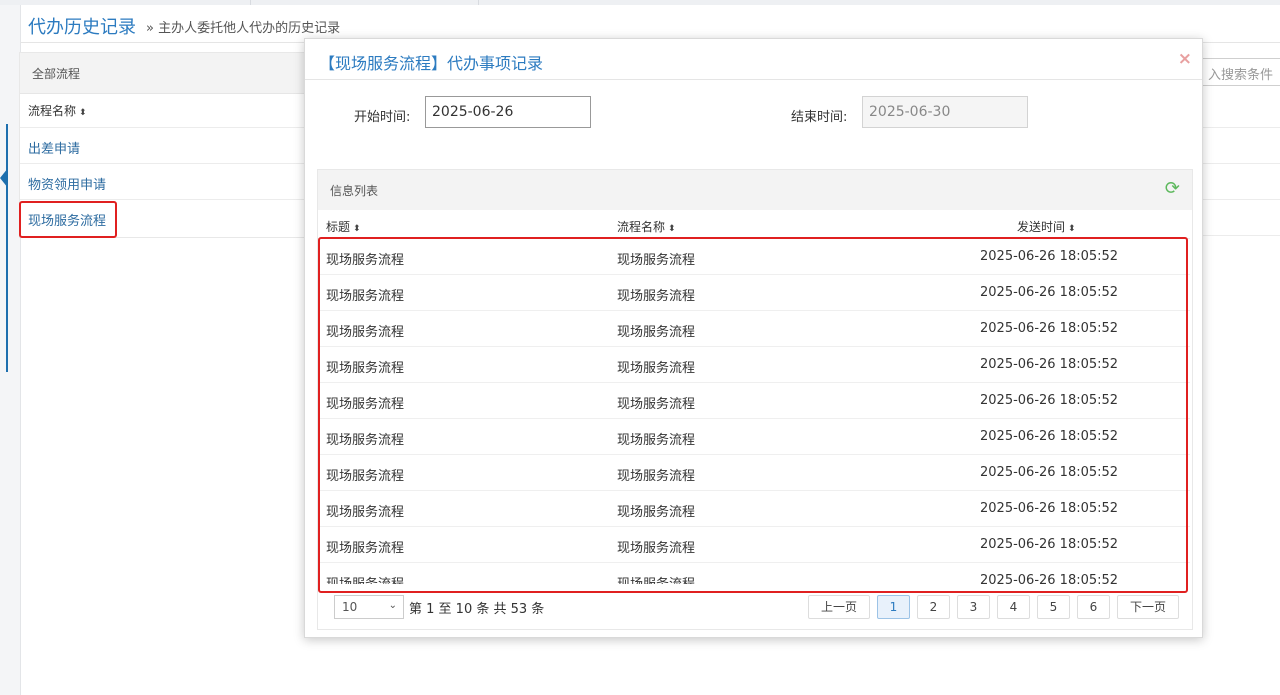  Describe the element at coordinates (165, 181) in the screenshot. I see `list-item: 物资领用申请` at that location.